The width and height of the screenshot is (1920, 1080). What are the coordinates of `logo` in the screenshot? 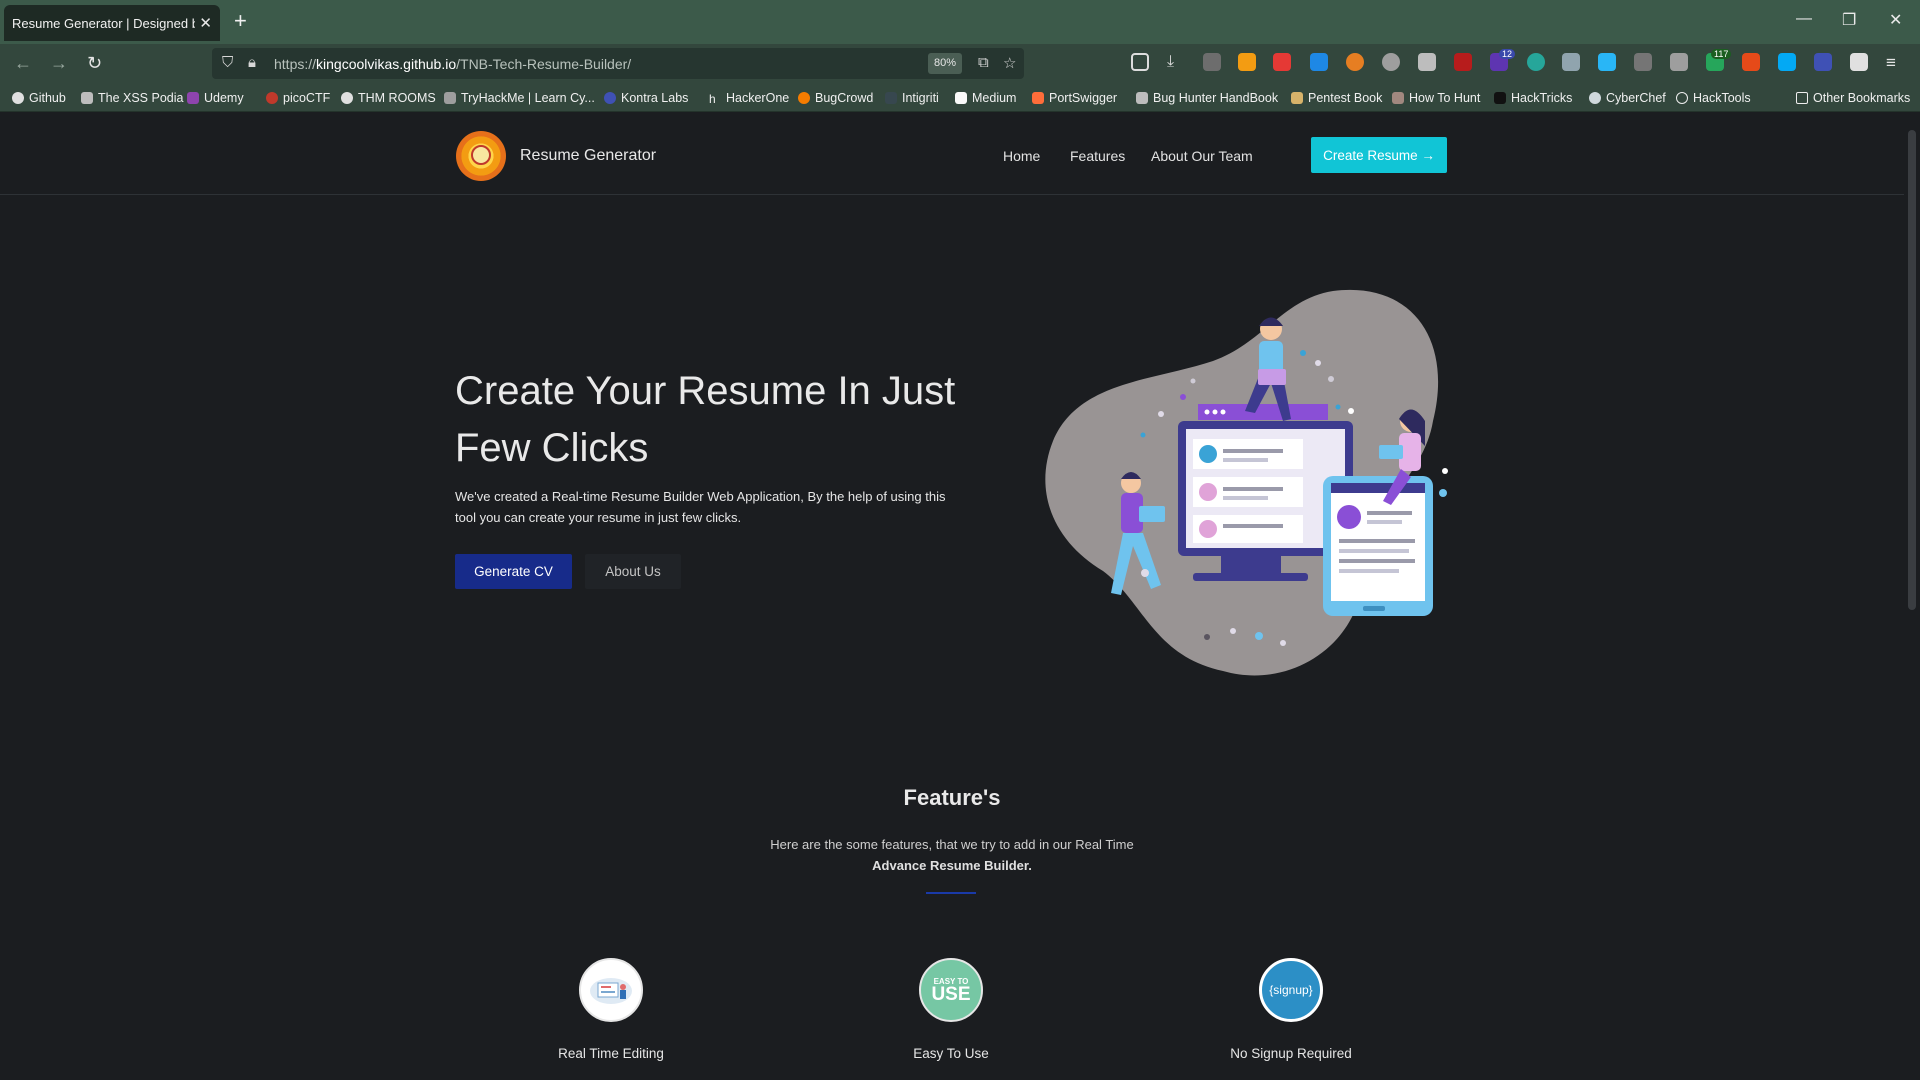 It's located at (481, 156).